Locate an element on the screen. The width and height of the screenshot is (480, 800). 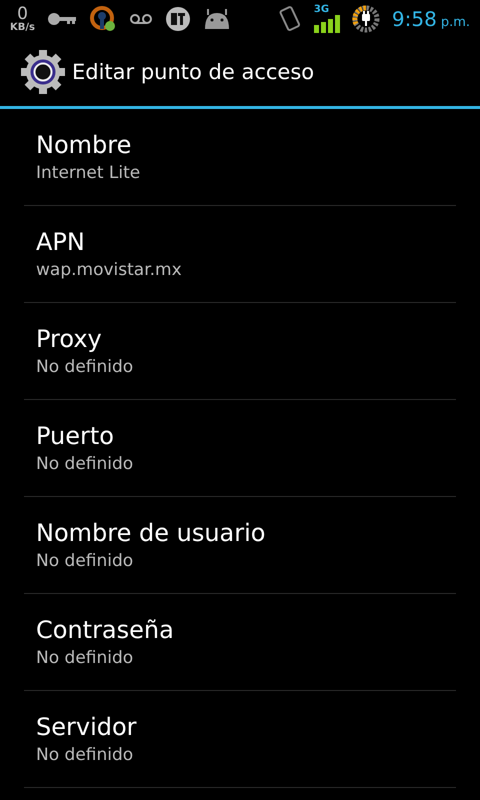
network-speed-unit: KB/s is located at coordinates (22, 27).